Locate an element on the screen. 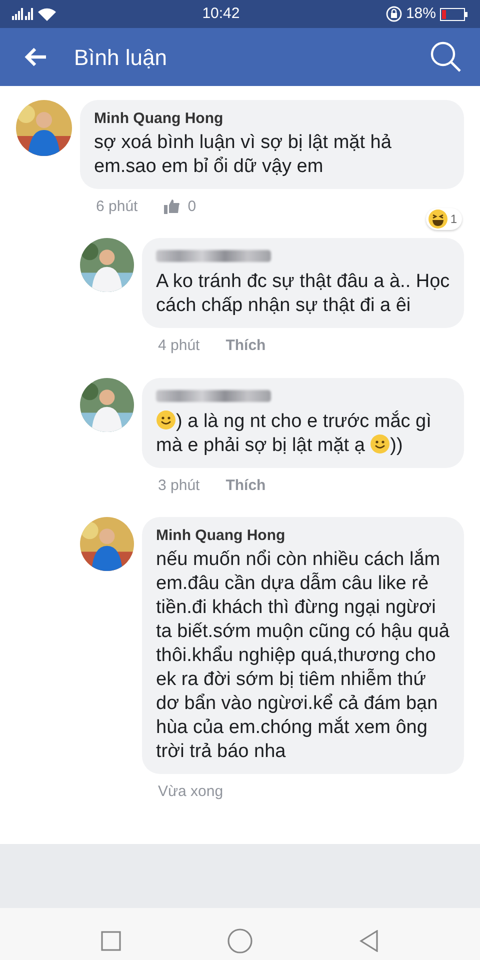  comment-text: nếu muốn nổi còn nhiều cách lắm em.đâu cần dựa dẫm câu like rẻ tiền.đi khách thì đừng ngại ngừơi ta biết.sớm muộn cũng có hậu quả thôi.khẩu nghiệp quá,thương cho ek ra đời sớm bị tiêm nhiễm thứ dơ bẩn vào ngừơi.kể cả đám bạn hùa của em.chóng mắt xem ông trời trả báo nha is located at coordinates (303, 656).